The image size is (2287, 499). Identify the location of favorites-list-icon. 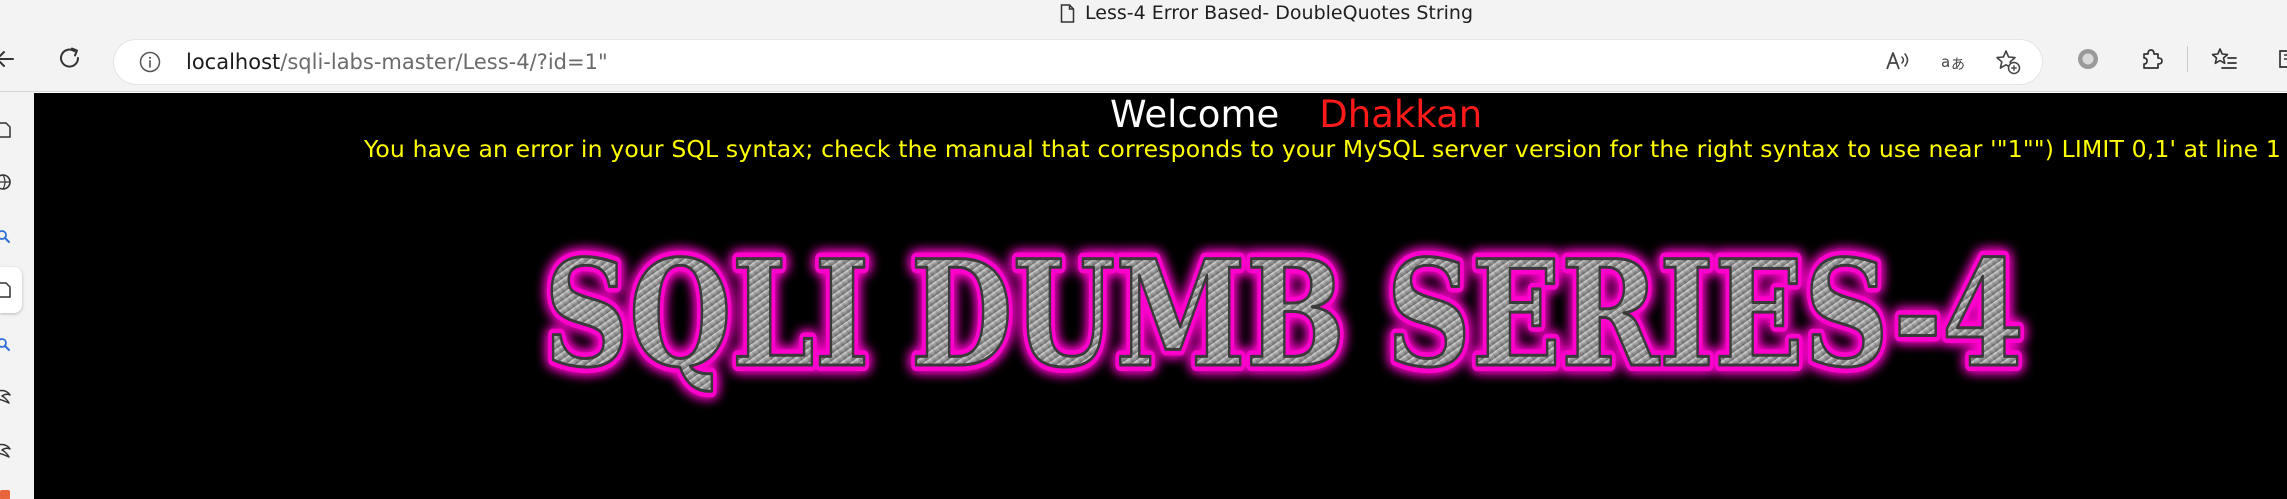
(2224, 58).